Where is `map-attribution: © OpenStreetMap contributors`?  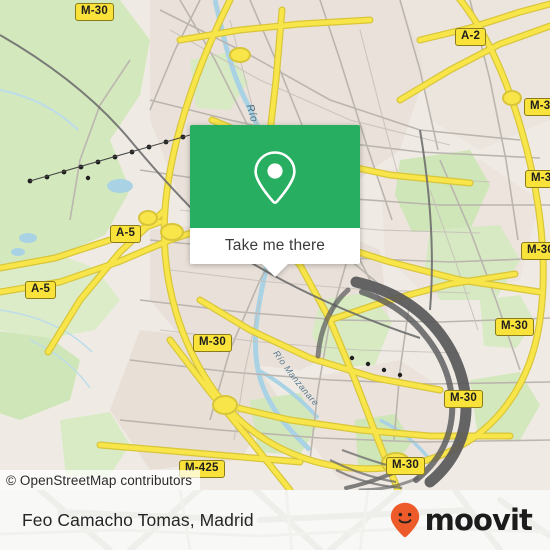
map-attribution: © OpenStreetMap contributors is located at coordinates (100, 480).